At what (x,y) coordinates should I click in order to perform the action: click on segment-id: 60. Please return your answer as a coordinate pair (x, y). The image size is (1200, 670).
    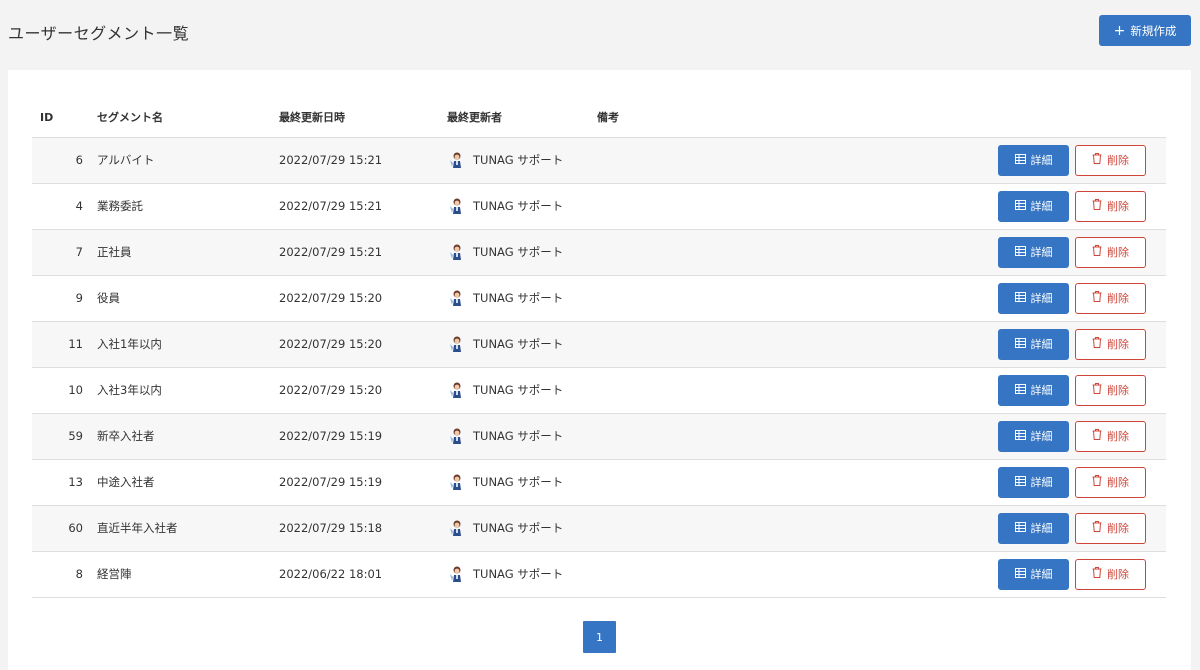
    Looking at the image, I should click on (75, 528).